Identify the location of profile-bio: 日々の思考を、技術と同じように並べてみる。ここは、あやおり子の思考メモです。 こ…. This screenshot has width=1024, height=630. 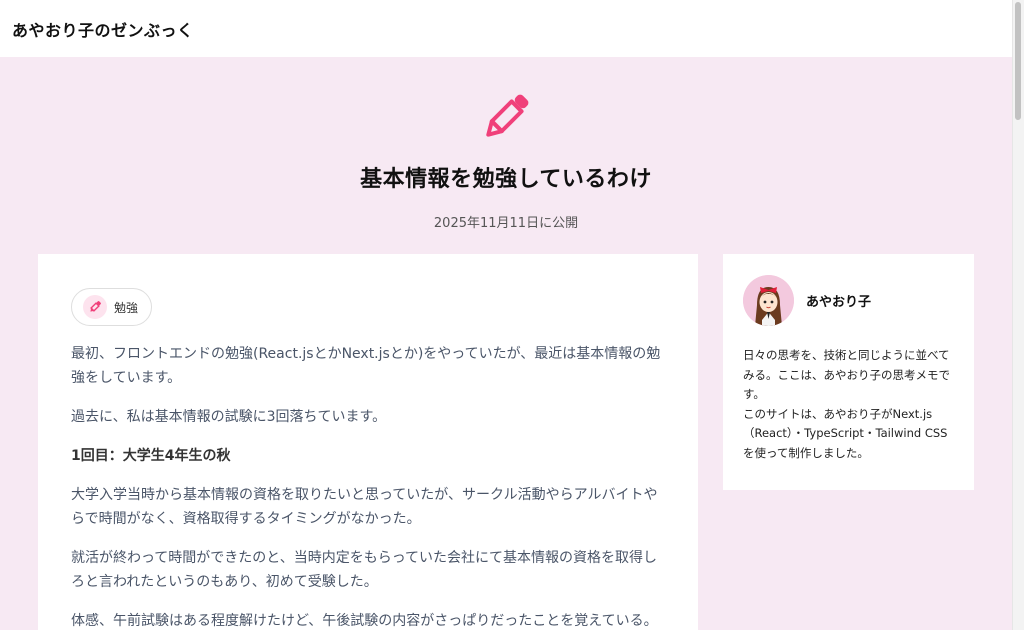
(848, 404).